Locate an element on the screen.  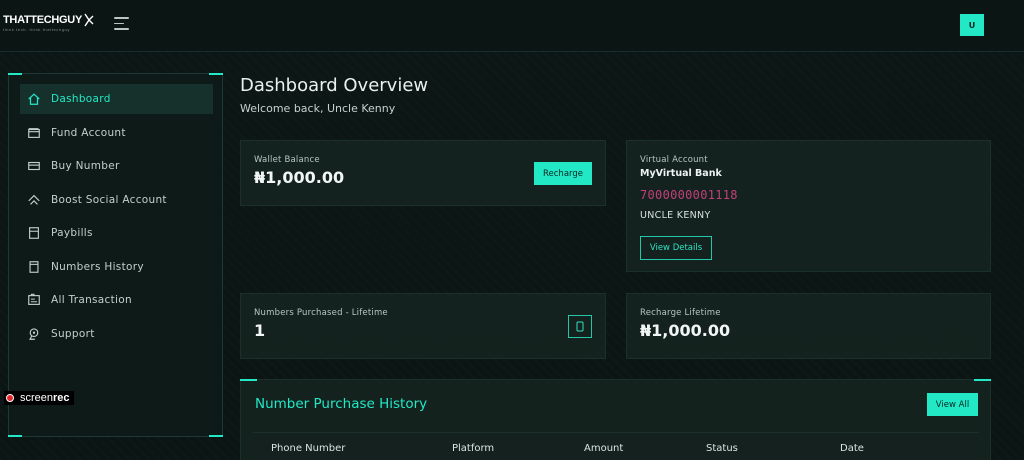
sidebar-item-fund-account: Fund Account is located at coordinates (116, 133).